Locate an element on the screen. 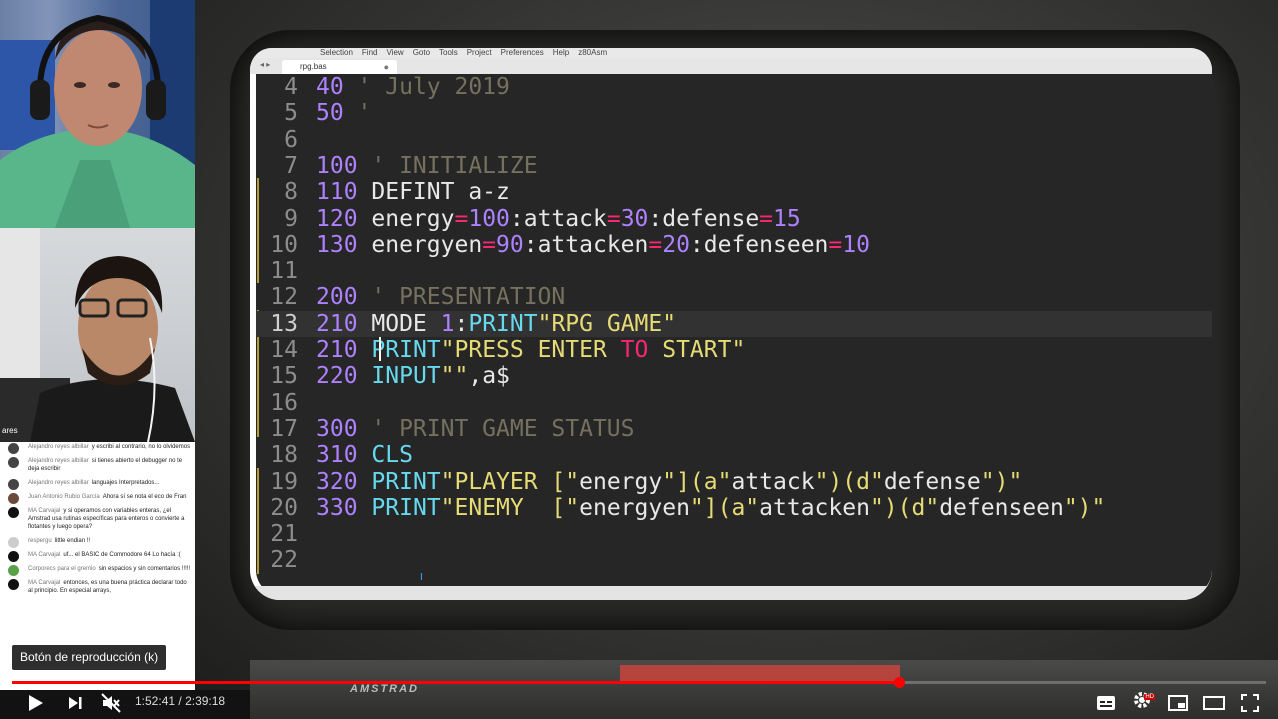 This screenshot has width=1278, height=719. fullscreen-icon is located at coordinates (1250, 702).